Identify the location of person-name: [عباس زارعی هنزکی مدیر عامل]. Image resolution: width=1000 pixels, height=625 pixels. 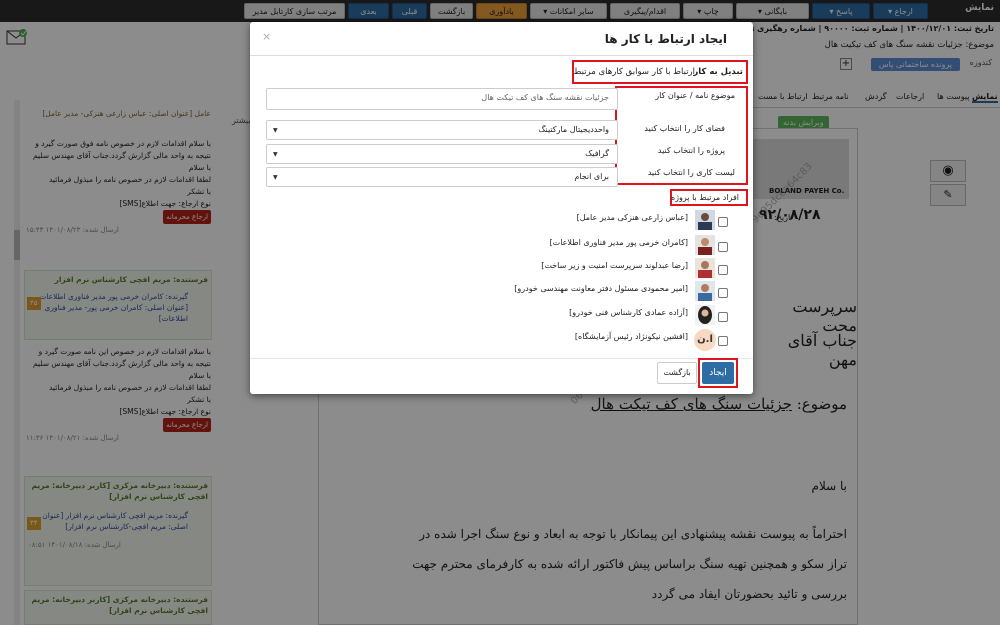
(632, 217).